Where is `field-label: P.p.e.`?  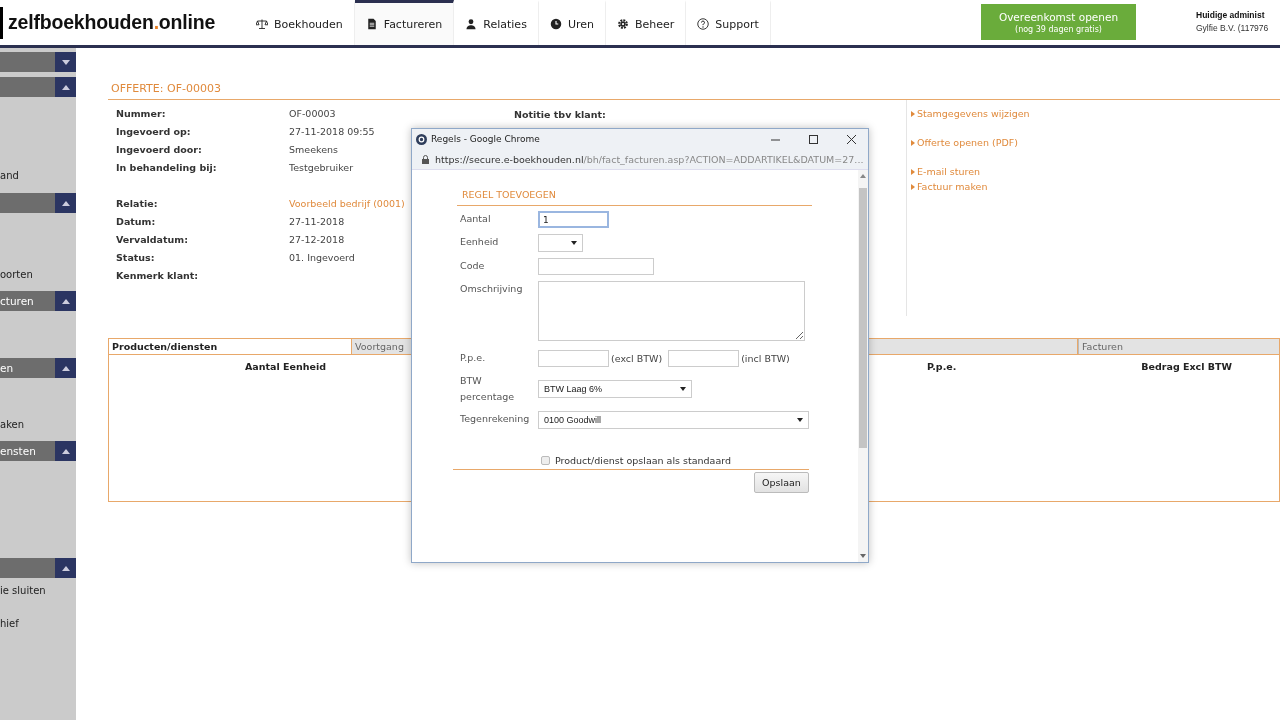
field-label: P.p.e. is located at coordinates (473, 358).